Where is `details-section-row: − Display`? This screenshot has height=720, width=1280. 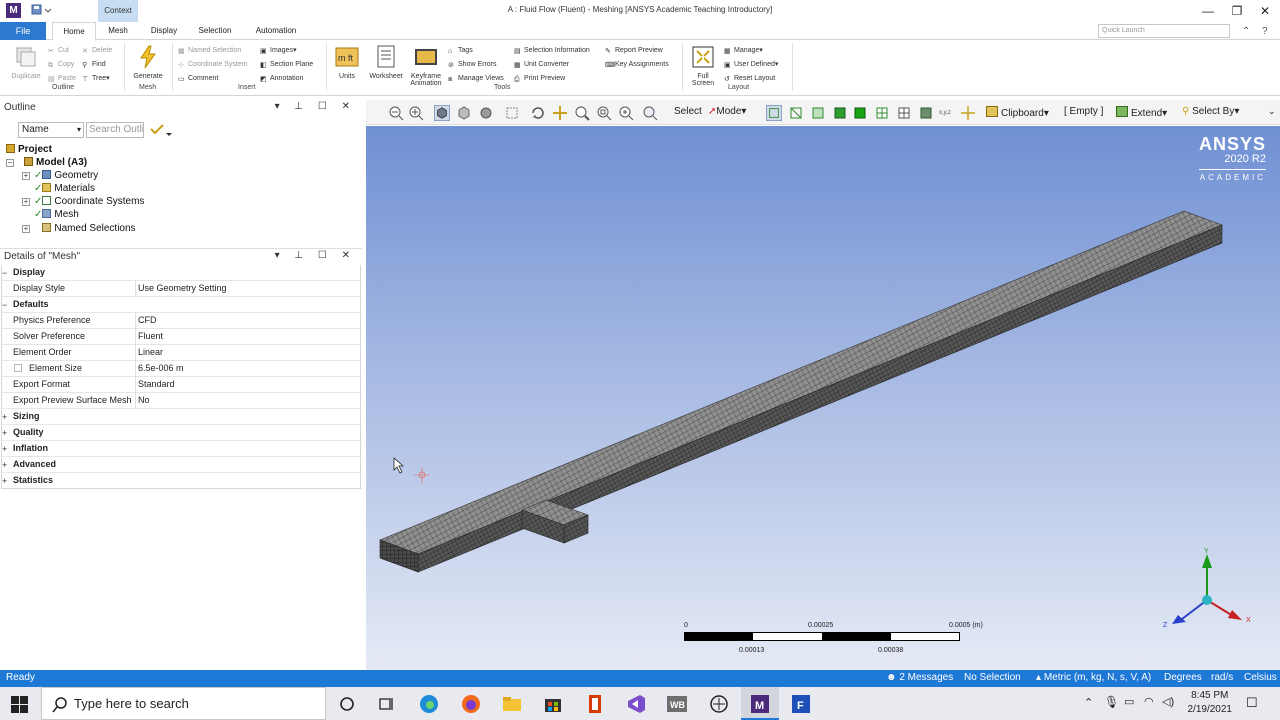
details-section-row: − Display is located at coordinates (181, 273).